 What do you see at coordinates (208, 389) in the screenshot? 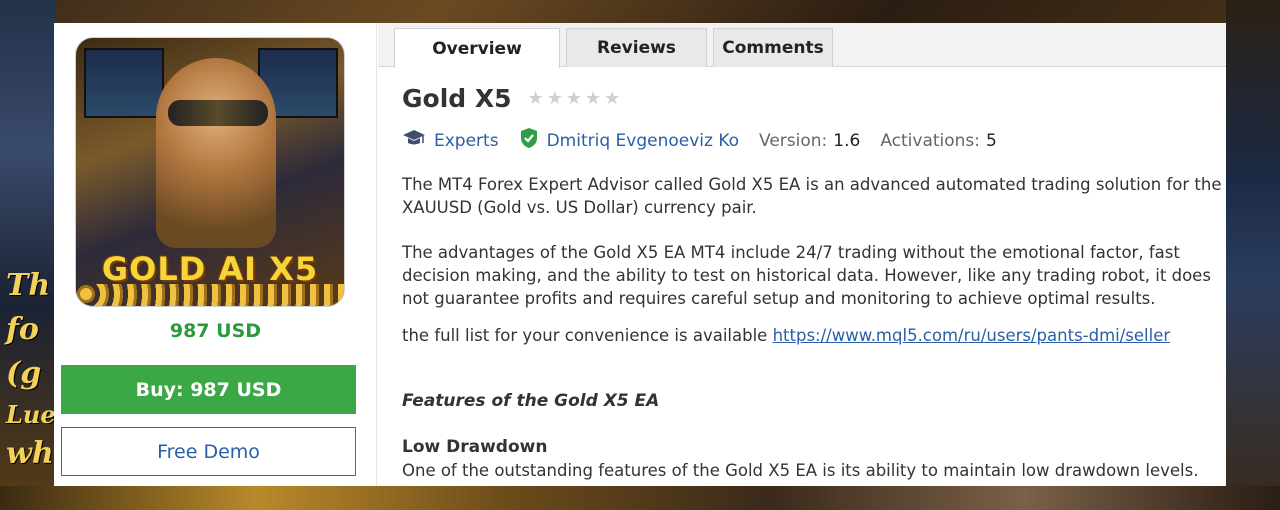
I see `buy-button: Buy: 987 USD` at bounding box center [208, 389].